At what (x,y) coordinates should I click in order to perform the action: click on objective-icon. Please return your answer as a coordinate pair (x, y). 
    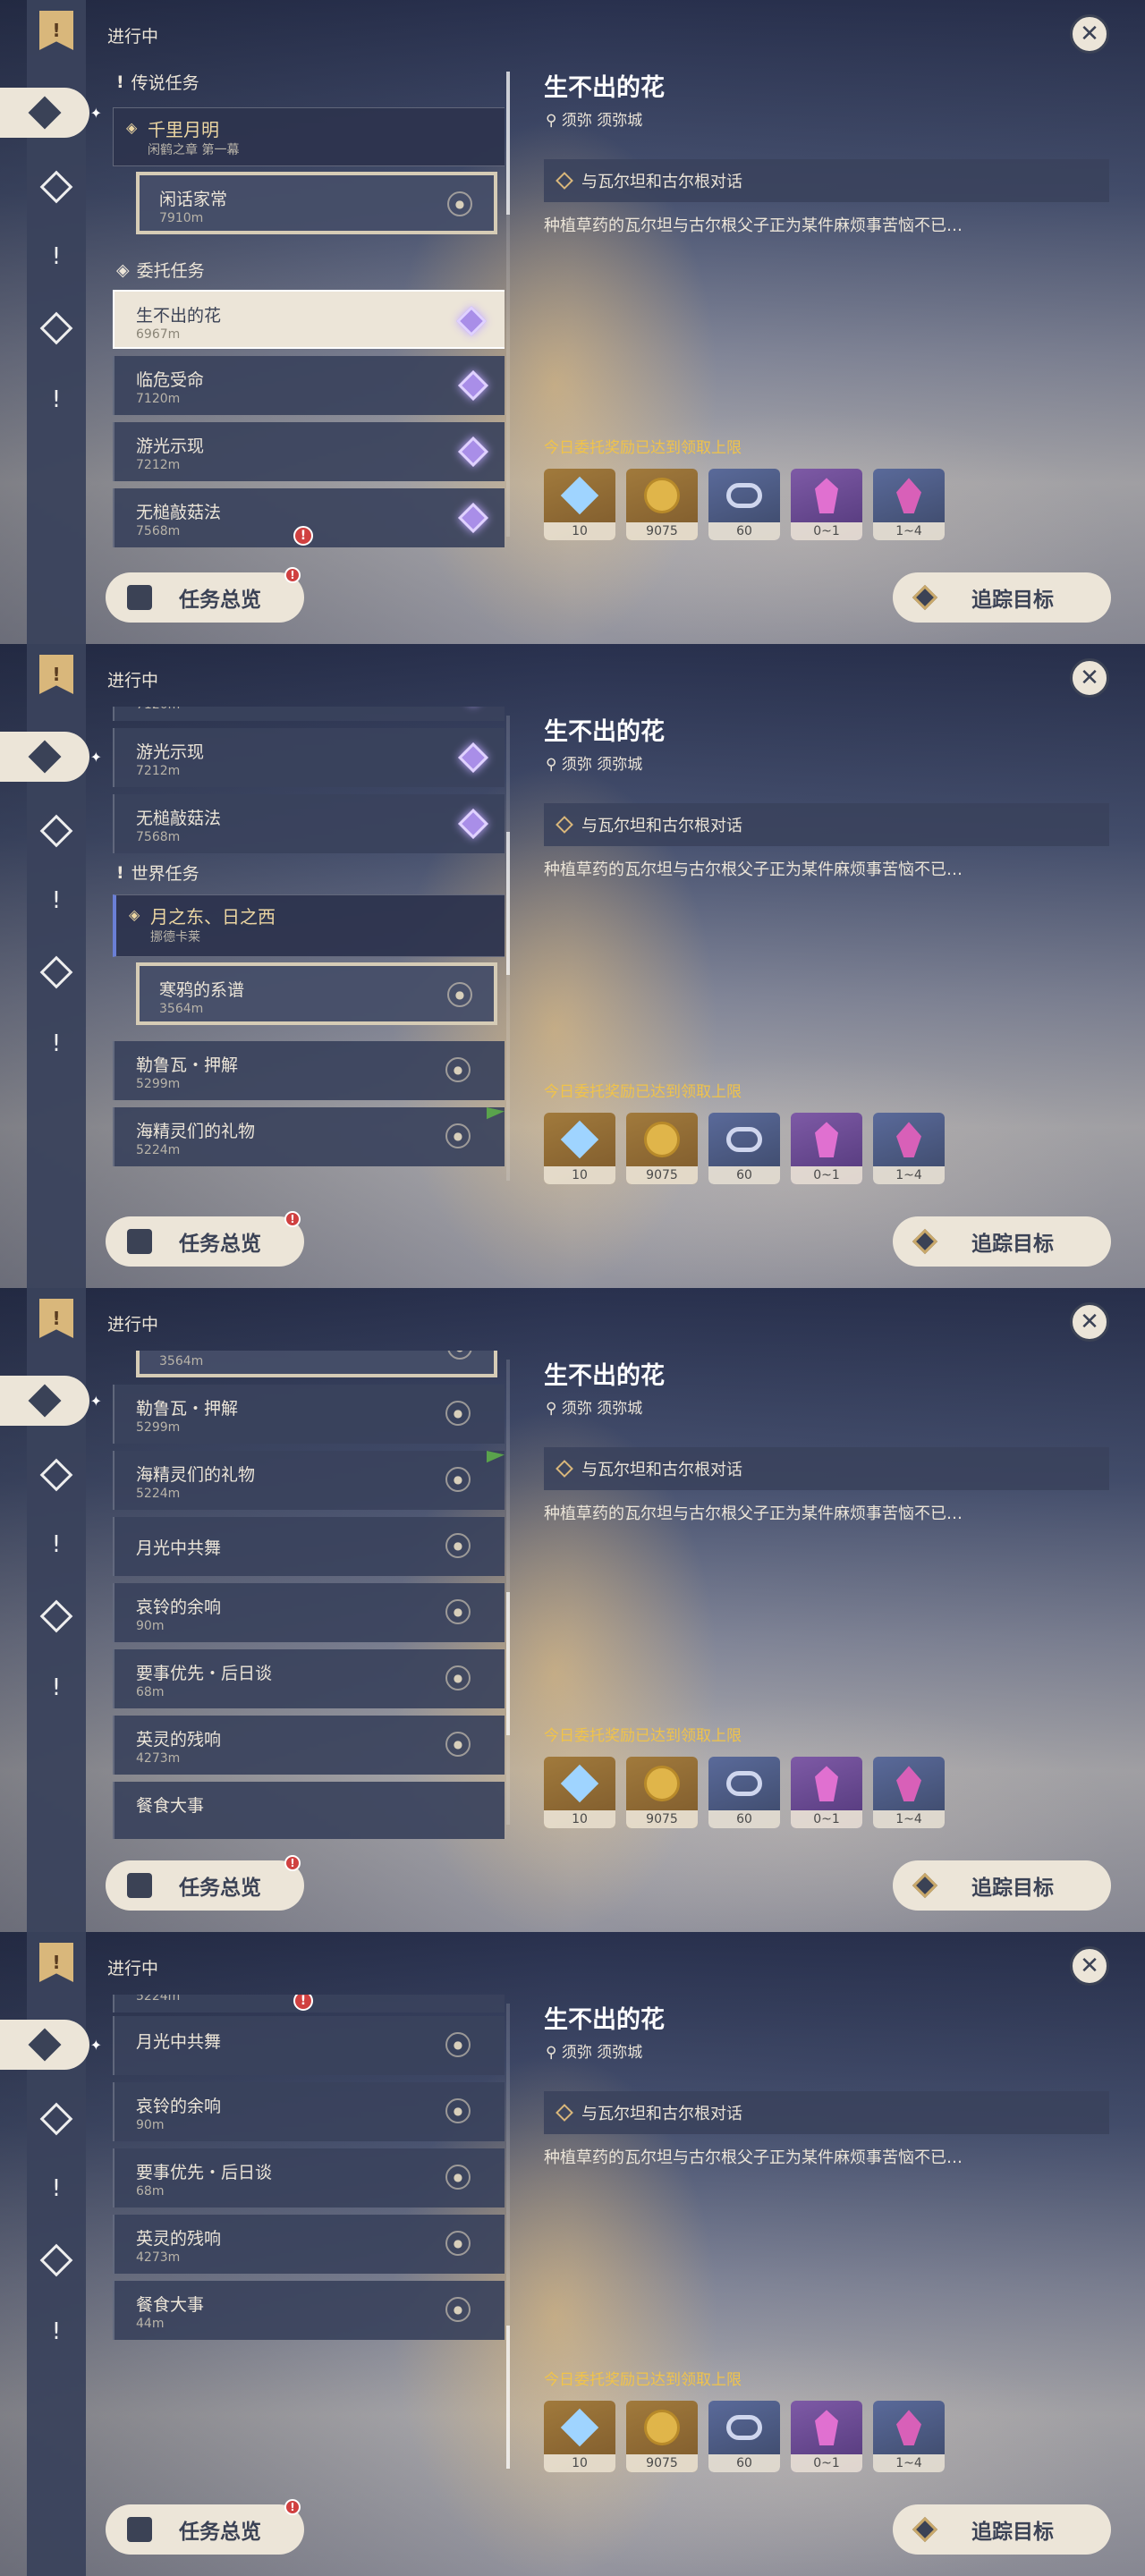
    Looking at the image, I should click on (564, 825).